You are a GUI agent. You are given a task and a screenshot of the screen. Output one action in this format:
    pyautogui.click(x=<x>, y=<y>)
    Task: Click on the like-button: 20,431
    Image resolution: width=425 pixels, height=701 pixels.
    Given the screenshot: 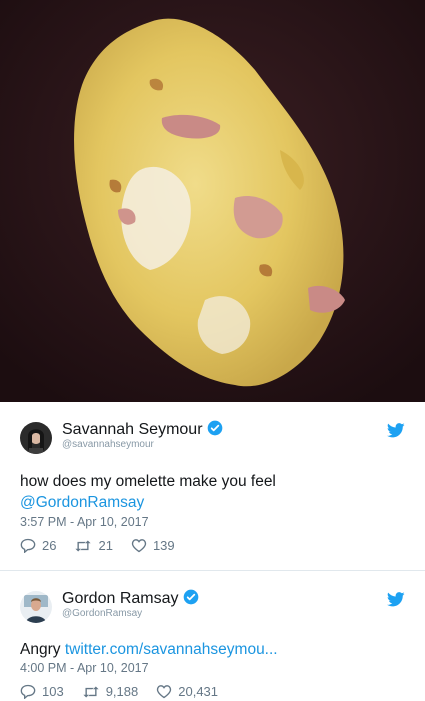 What is the action you would take?
    pyautogui.click(x=187, y=691)
    